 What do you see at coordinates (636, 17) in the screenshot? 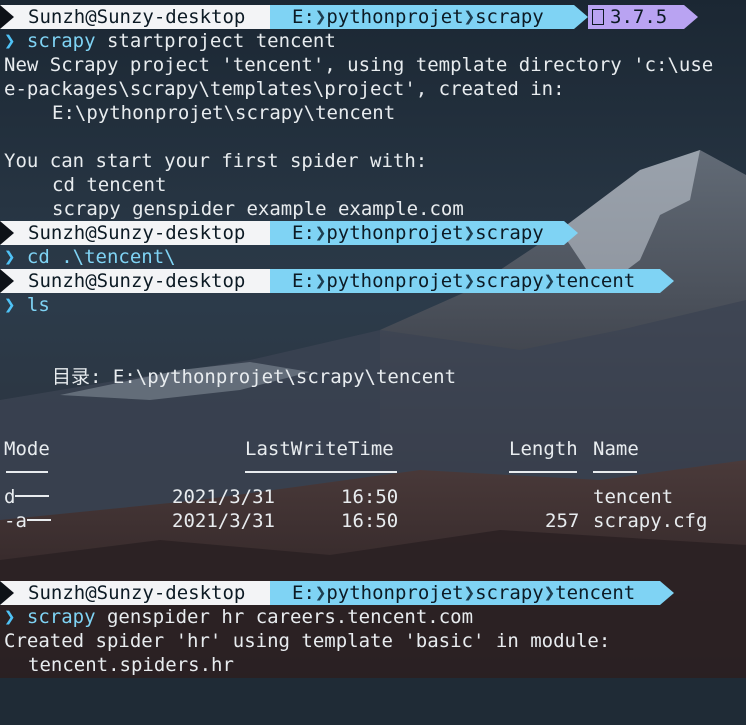
I see `python-version-segment: 3.7.5` at bounding box center [636, 17].